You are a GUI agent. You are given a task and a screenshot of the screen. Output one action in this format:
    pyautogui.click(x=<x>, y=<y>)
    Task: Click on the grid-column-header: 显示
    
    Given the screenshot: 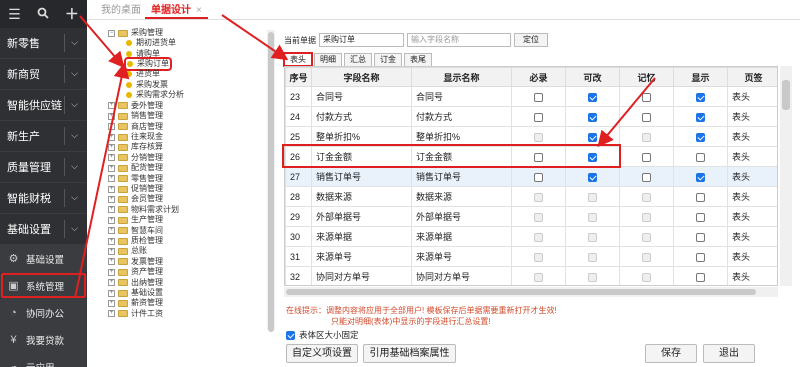 What is the action you would take?
    pyautogui.click(x=700, y=77)
    